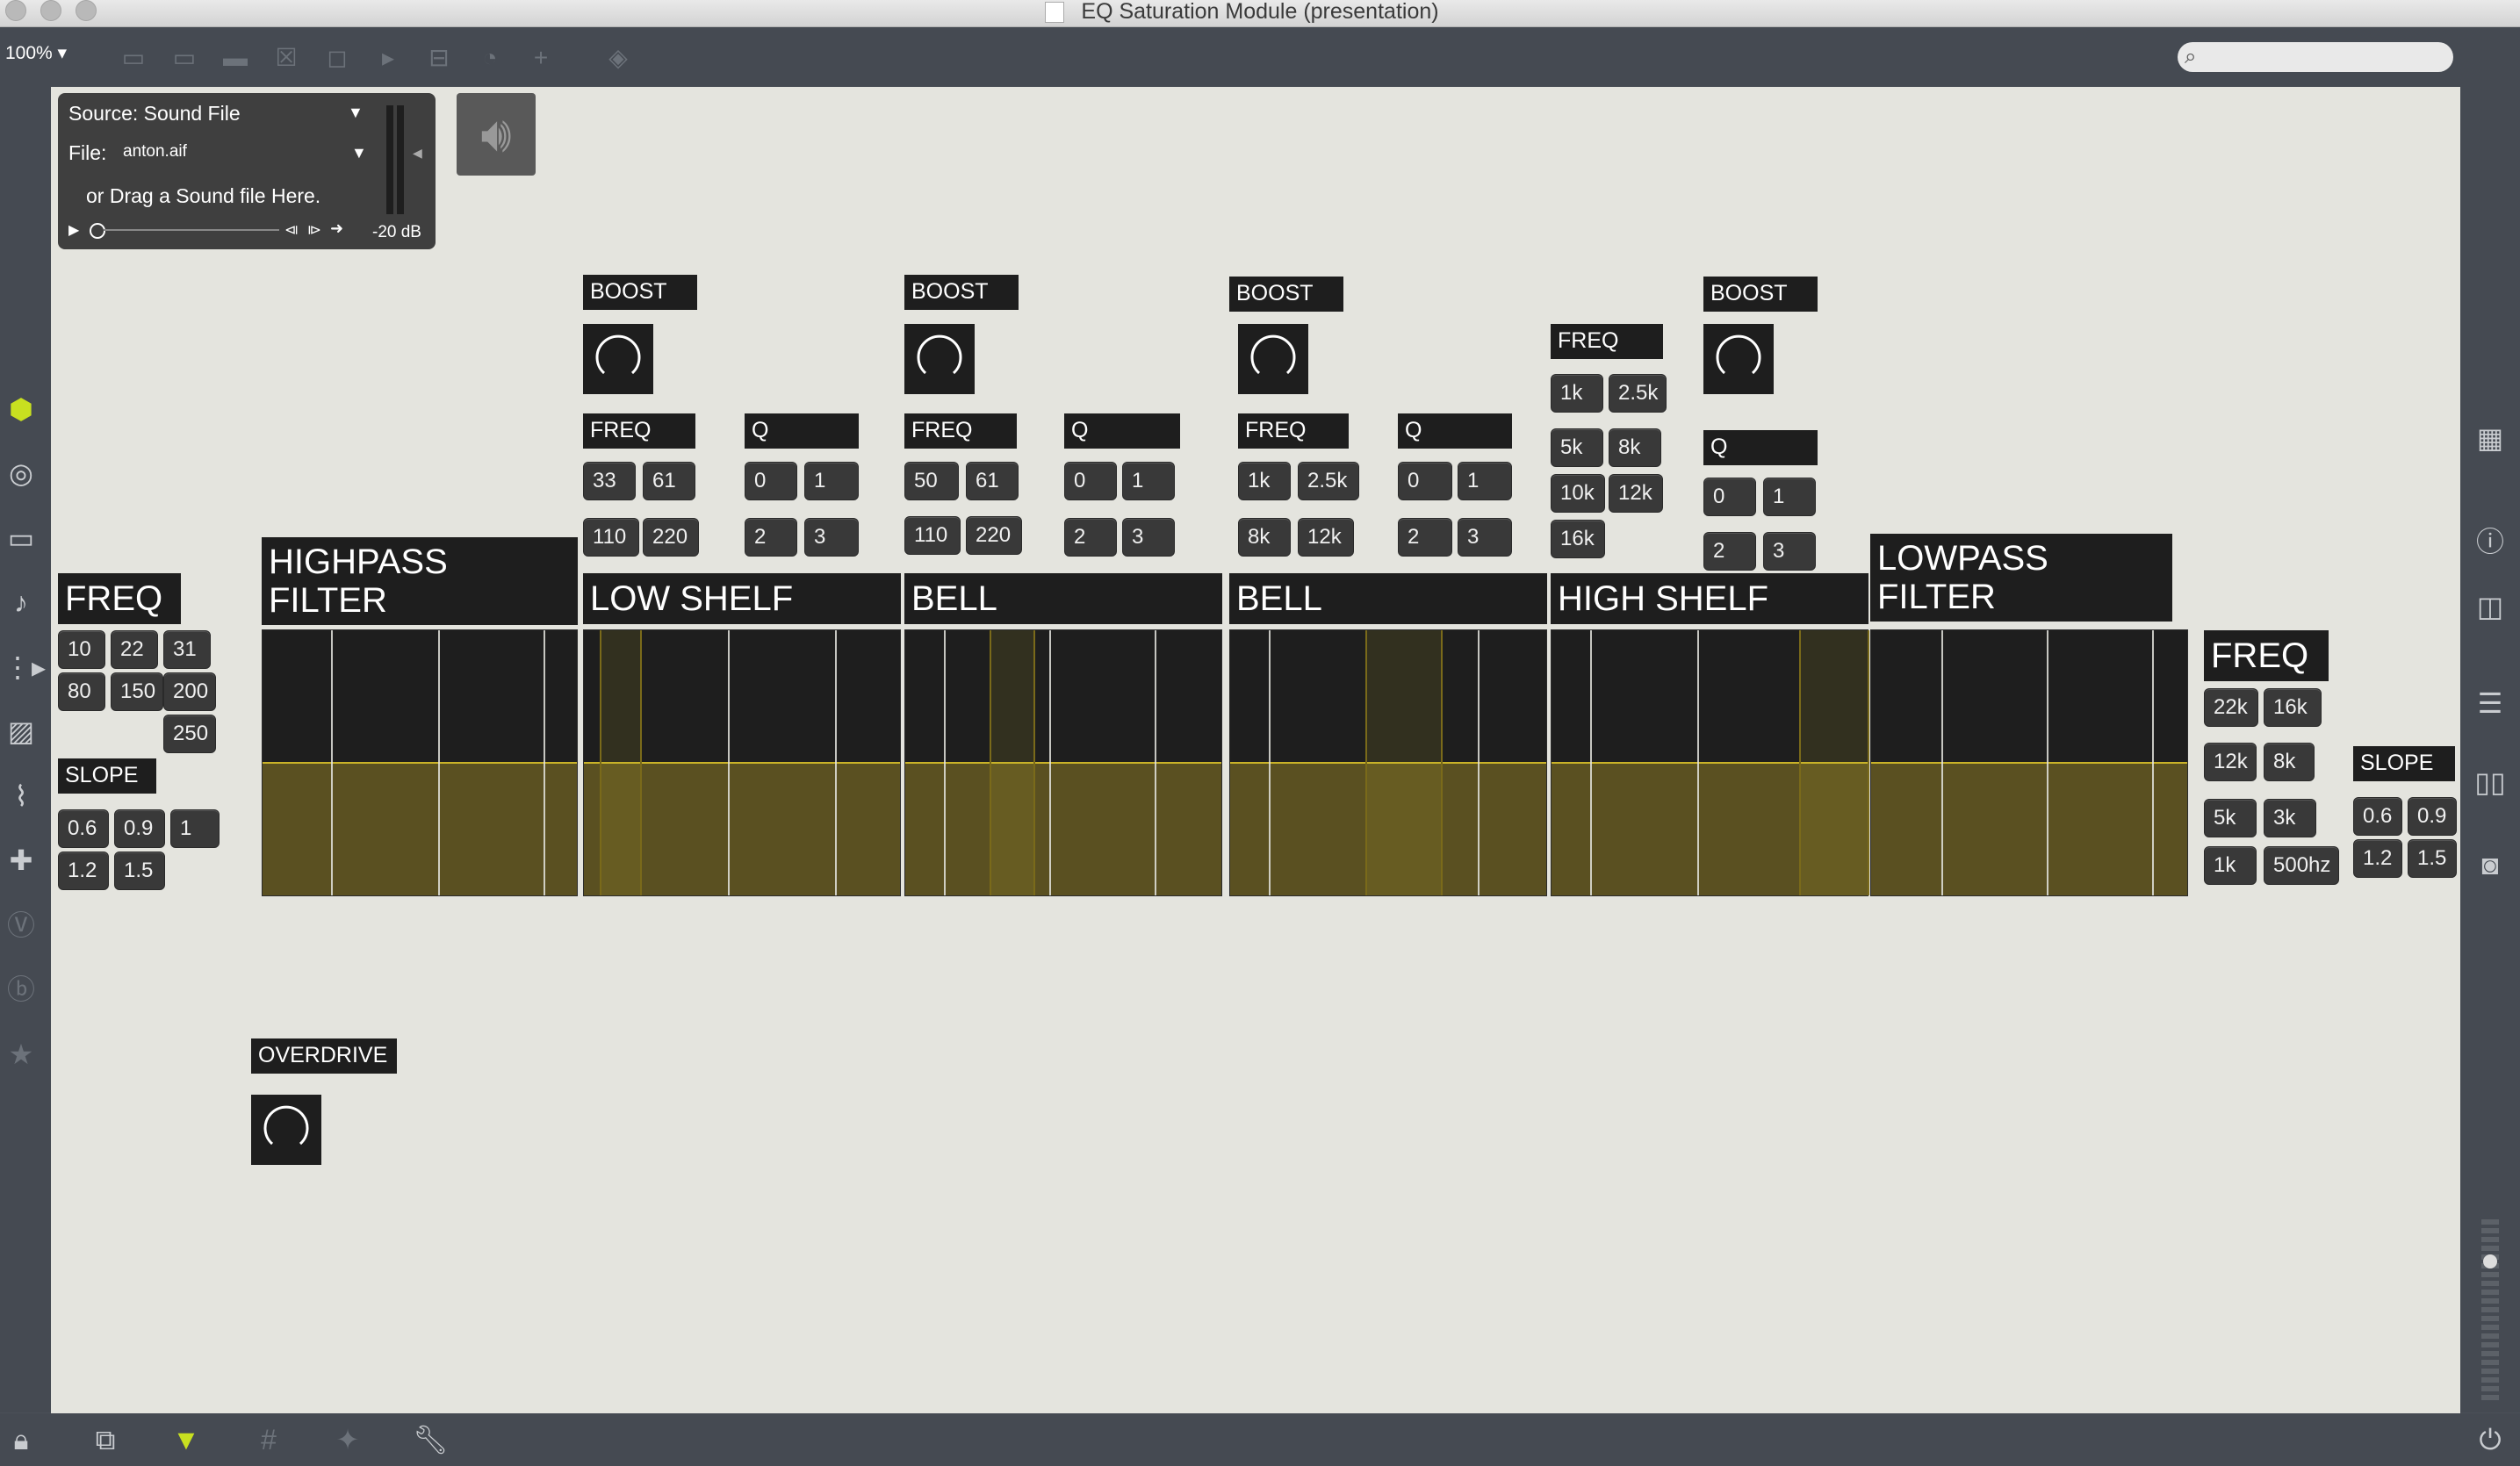  I want to click on bell1-q-1: 1, so click(1148, 481).